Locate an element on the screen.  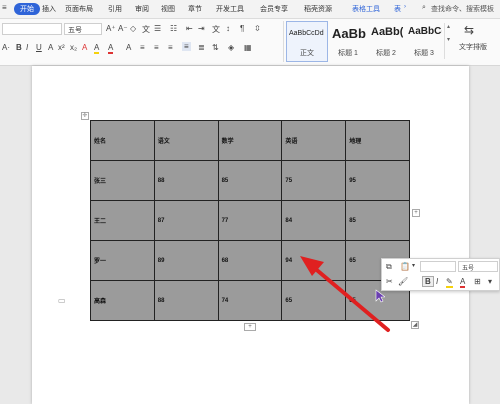
table-cell: 84 is located at coordinates (314, 220).